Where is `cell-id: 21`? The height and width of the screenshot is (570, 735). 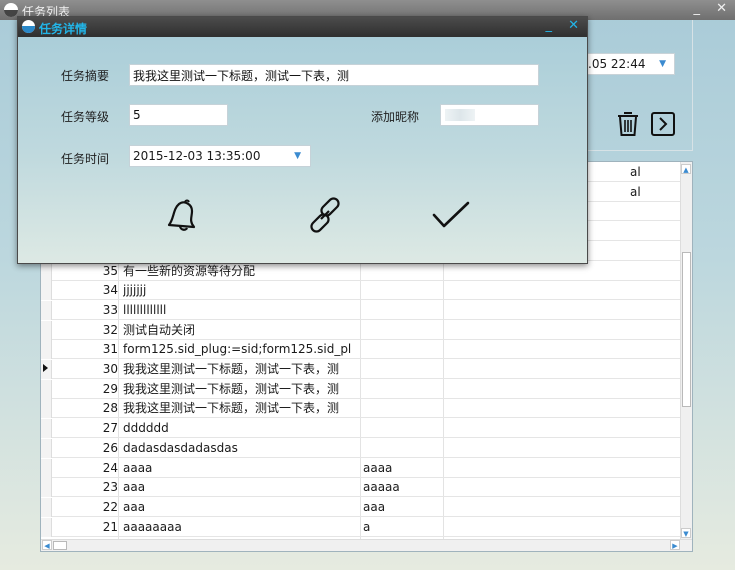 cell-id: 21 is located at coordinates (110, 526).